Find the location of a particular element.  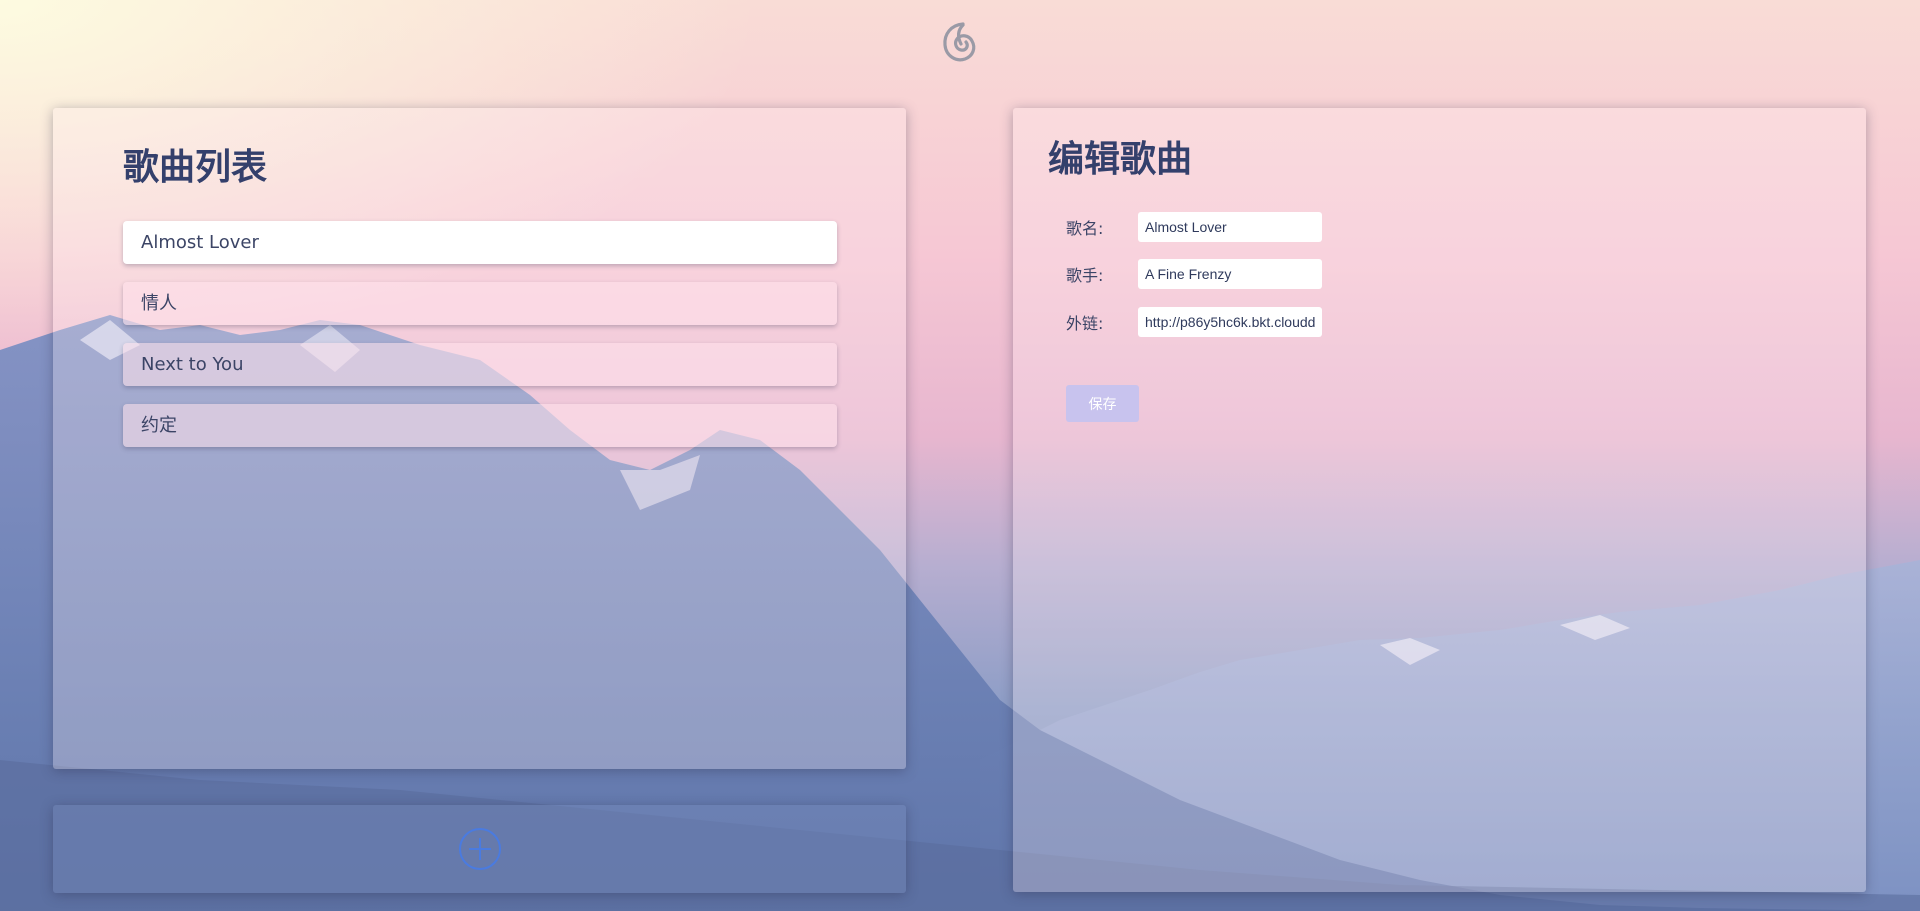

song-list-item: 约定 is located at coordinates (480, 425).